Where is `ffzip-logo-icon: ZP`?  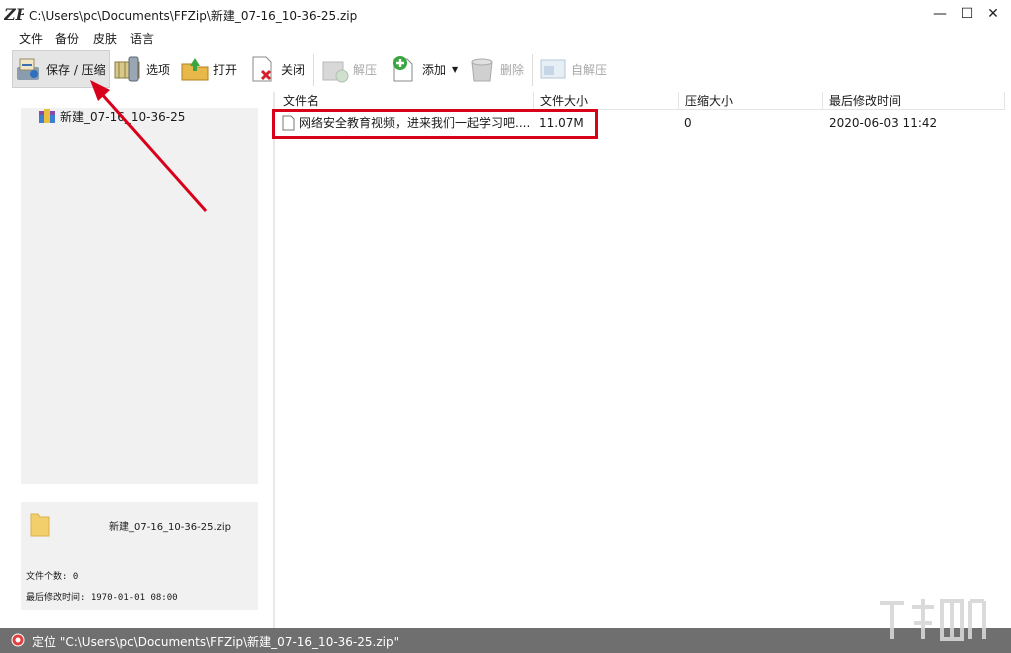 ffzip-logo-icon: ZP is located at coordinates (14, 14).